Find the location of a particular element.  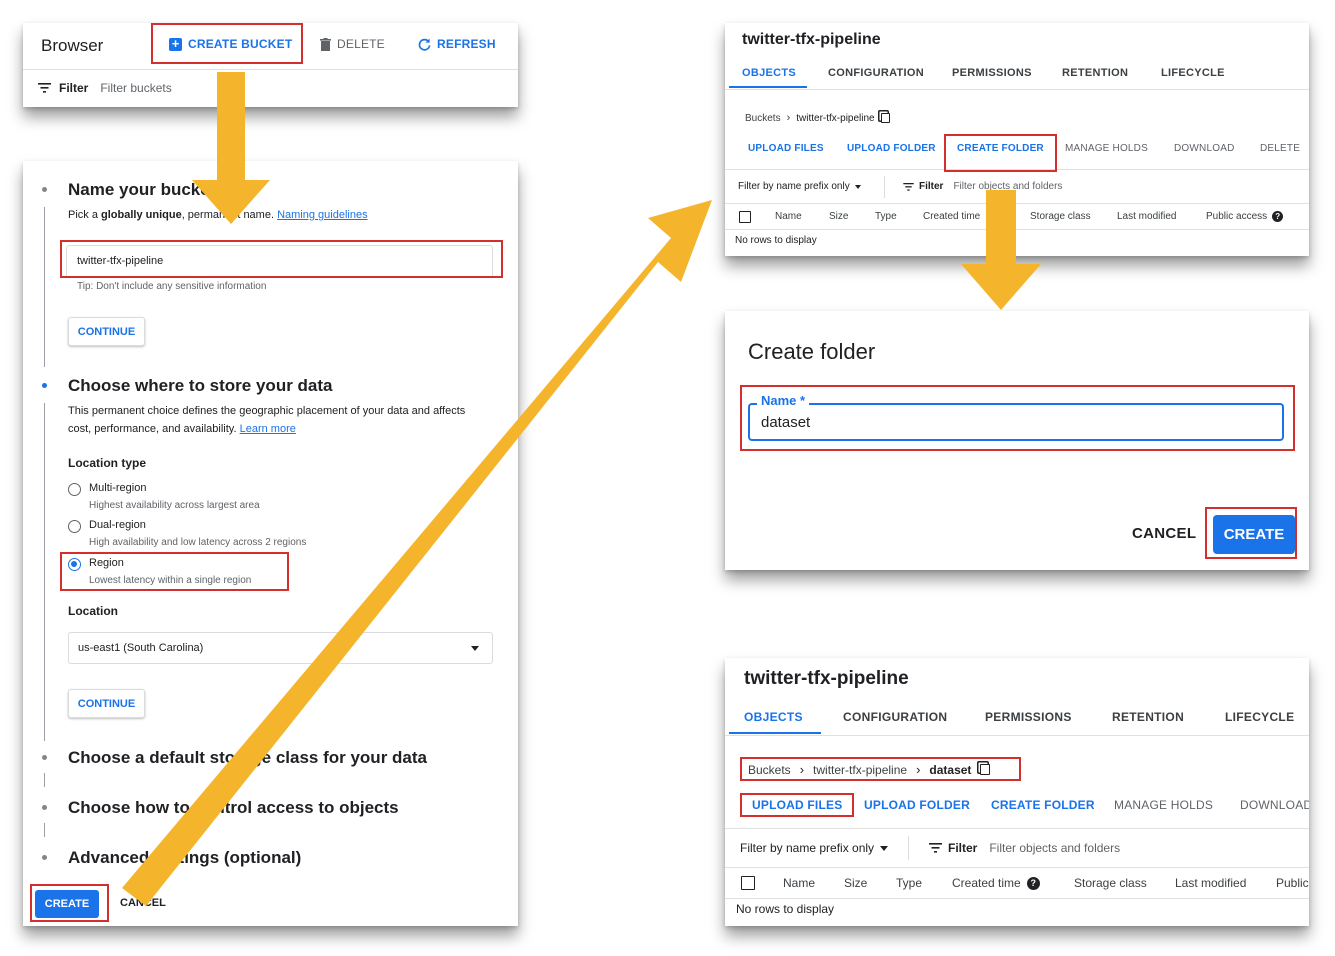

breadcrumb-folder: dataset is located at coordinates (950, 770).